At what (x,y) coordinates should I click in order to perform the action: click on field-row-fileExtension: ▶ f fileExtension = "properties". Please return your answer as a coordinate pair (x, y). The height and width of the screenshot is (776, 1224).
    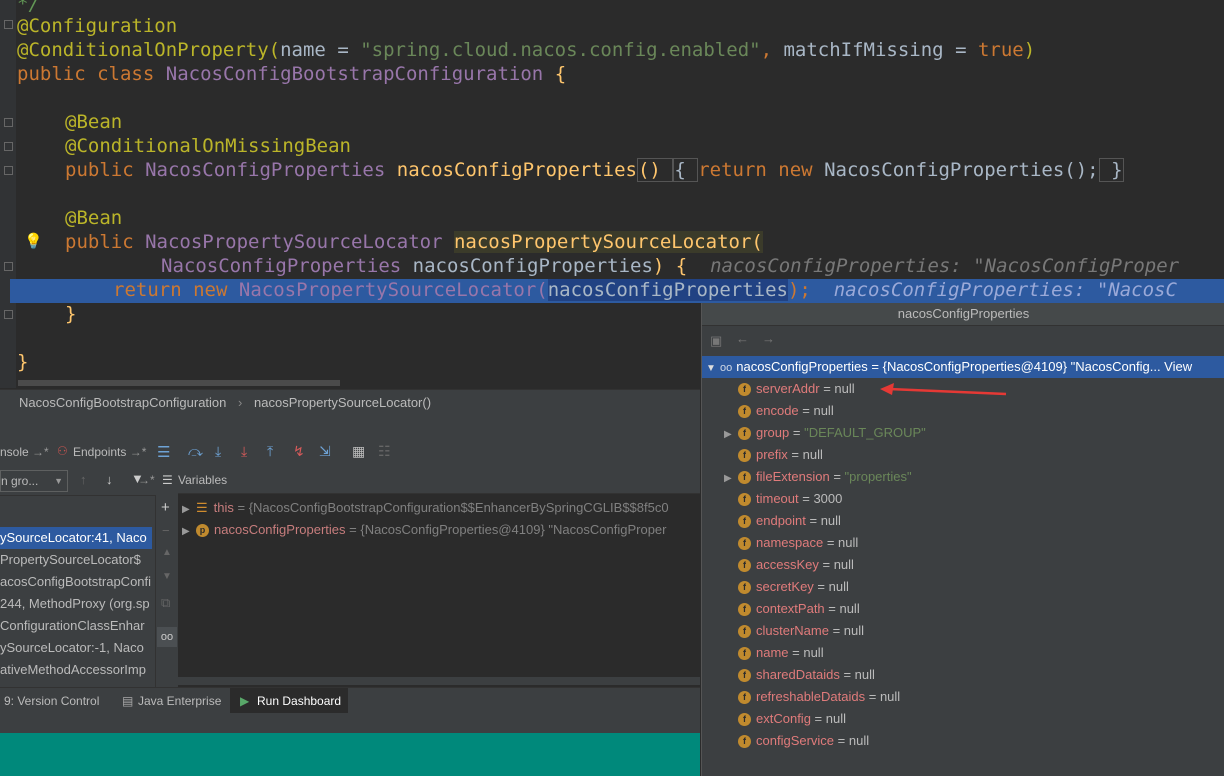
    Looking at the image, I should click on (818, 477).